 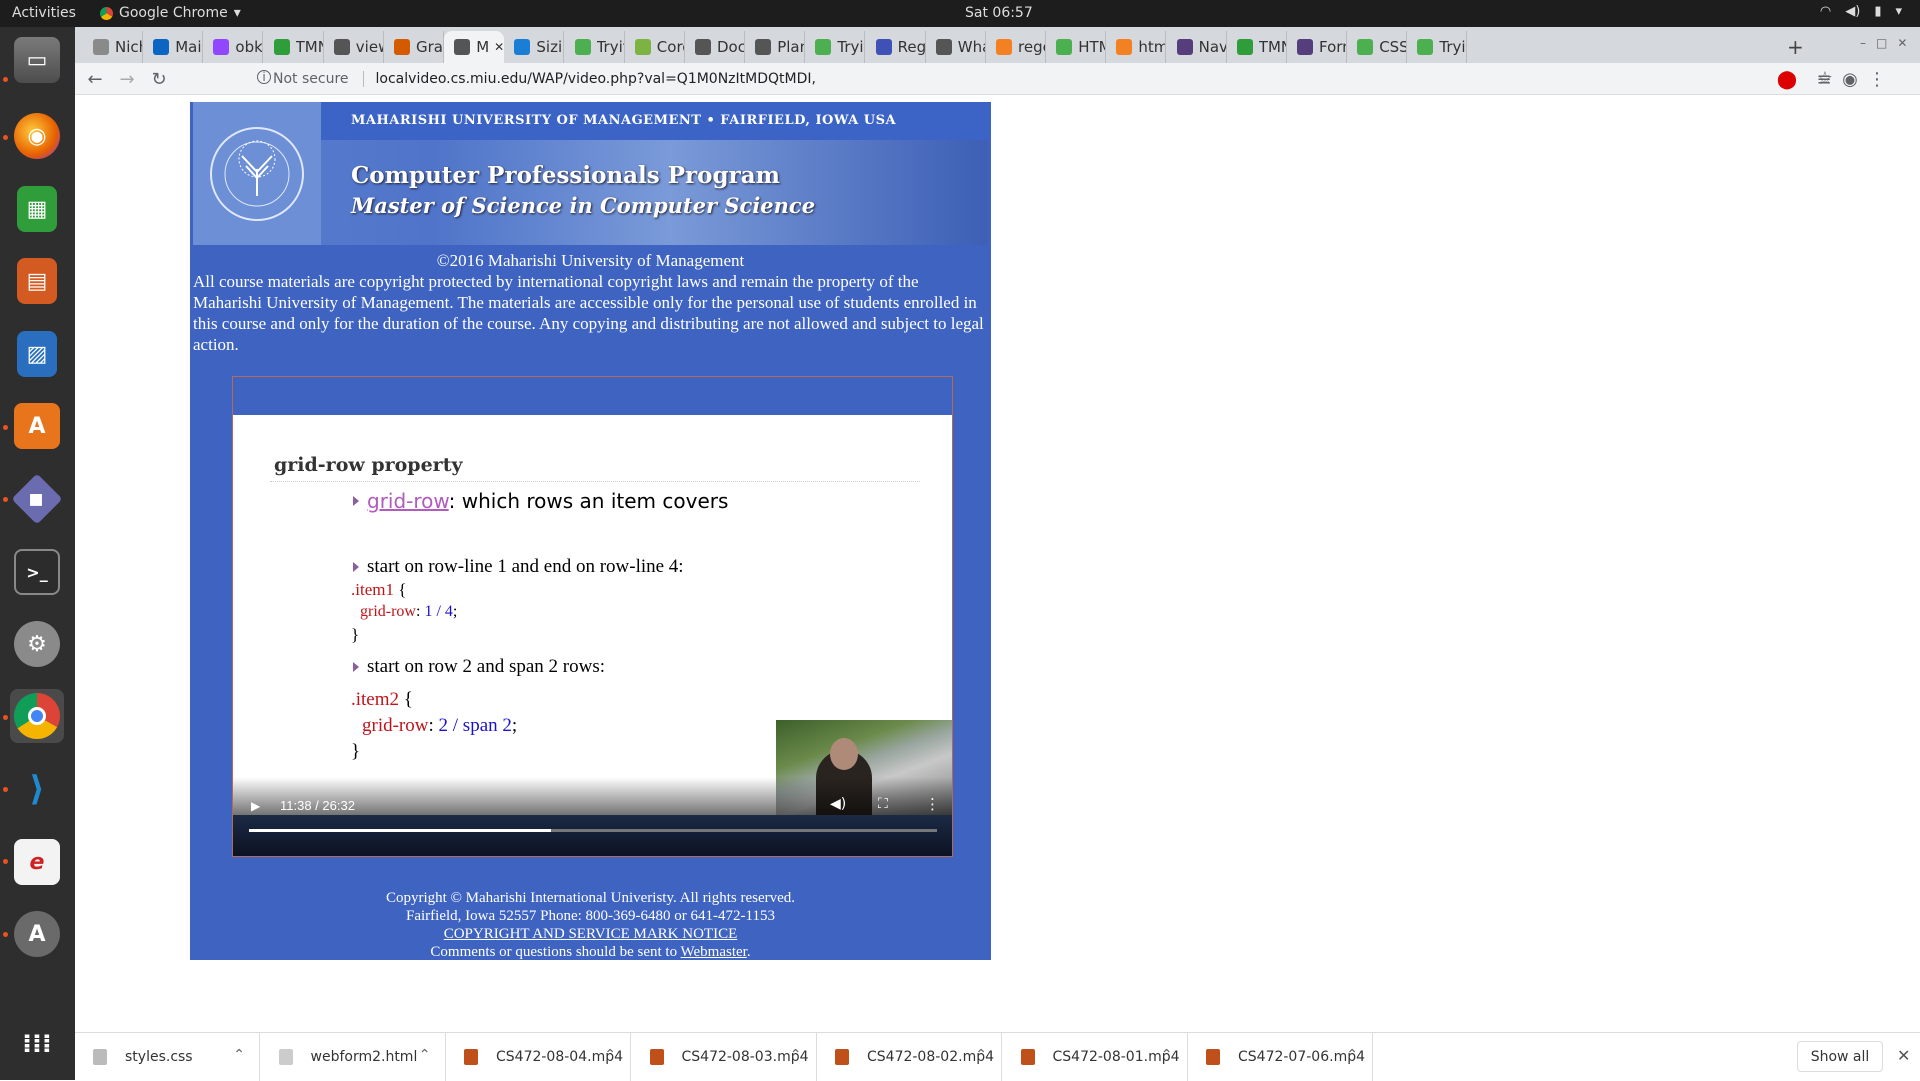 What do you see at coordinates (37, 354) in the screenshot?
I see `image-viewer-icon: ▨` at bounding box center [37, 354].